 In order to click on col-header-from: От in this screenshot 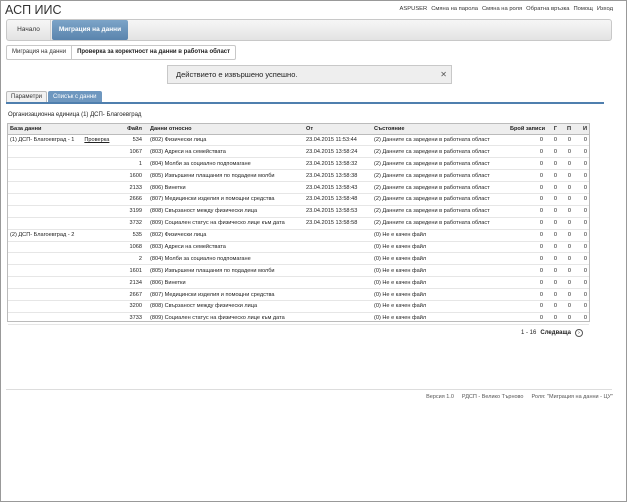, I will do `click(338, 129)`.